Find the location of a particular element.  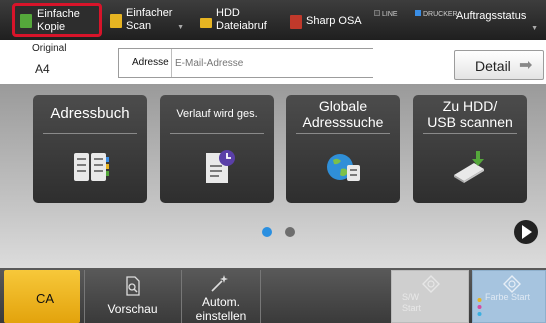

copy-icon is located at coordinates (26, 21).